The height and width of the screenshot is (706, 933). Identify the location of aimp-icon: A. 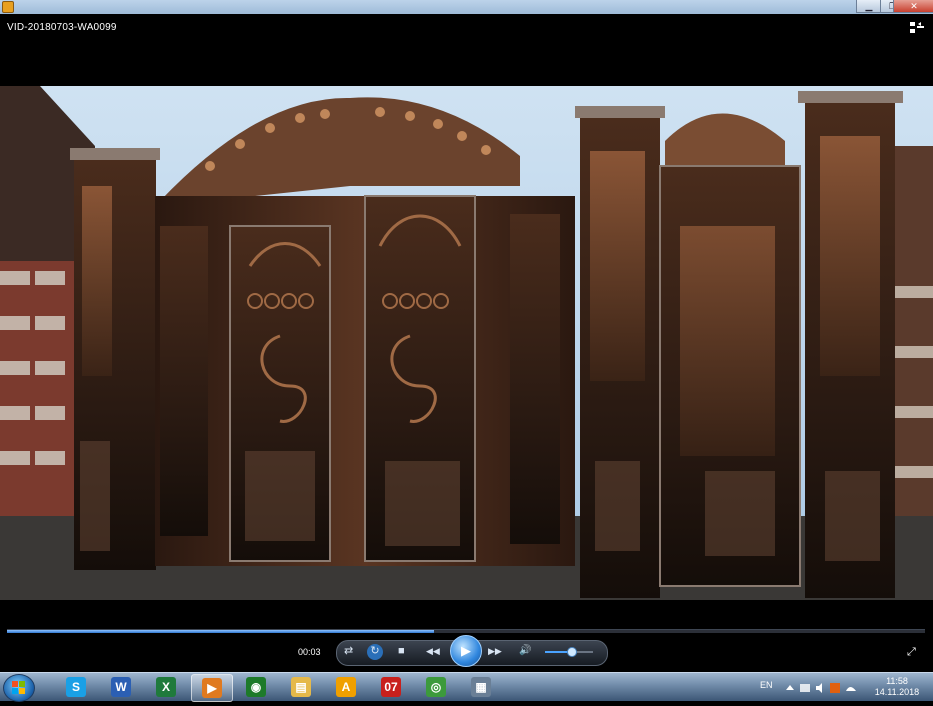
(346, 687).